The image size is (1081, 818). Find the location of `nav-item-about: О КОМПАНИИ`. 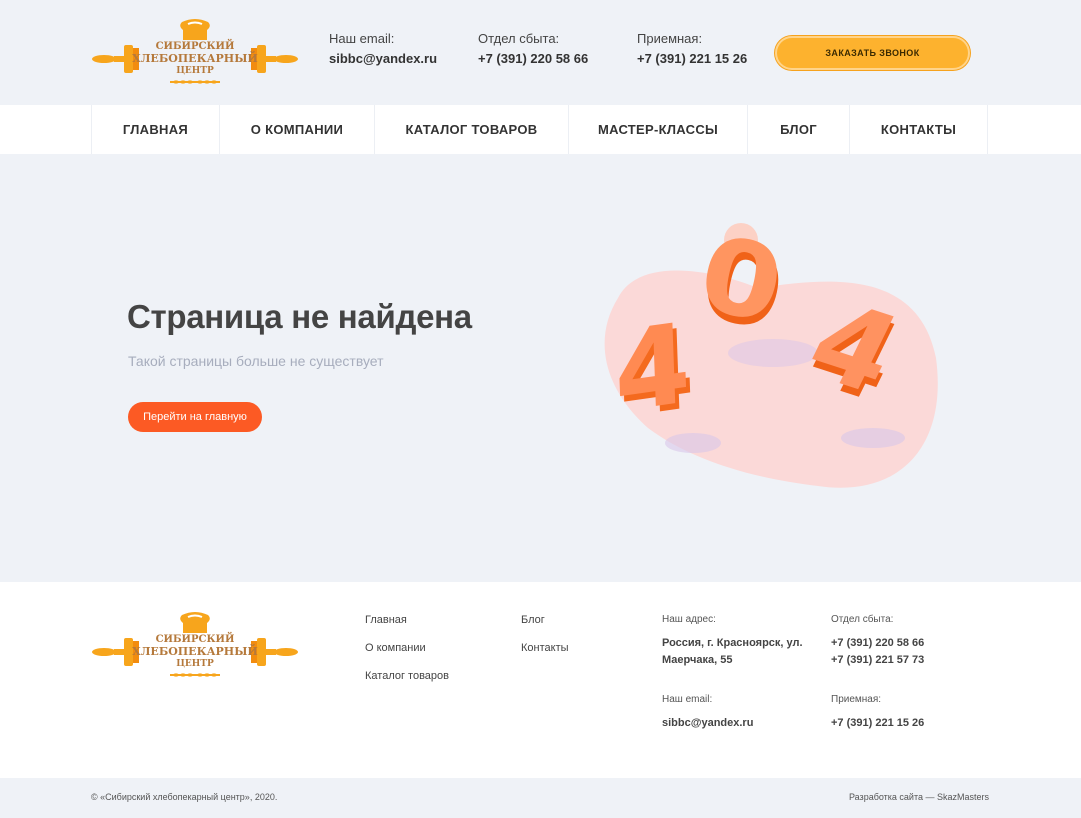

nav-item-about: О КОМПАНИИ is located at coordinates (297, 129).